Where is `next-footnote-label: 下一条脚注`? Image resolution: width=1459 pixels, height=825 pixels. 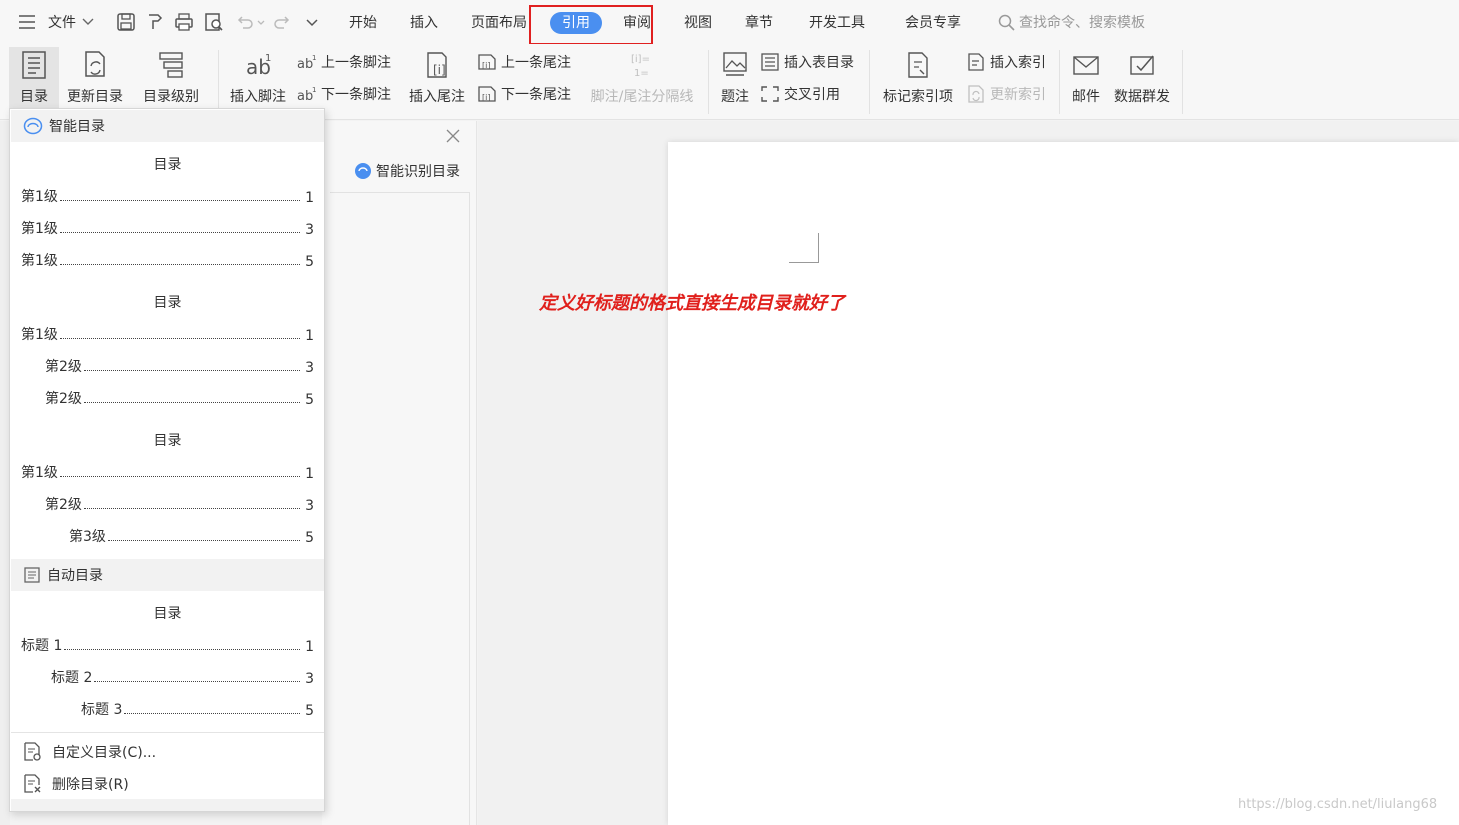 next-footnote-label: 下一条脚注 is located at coordinates (356, 95).